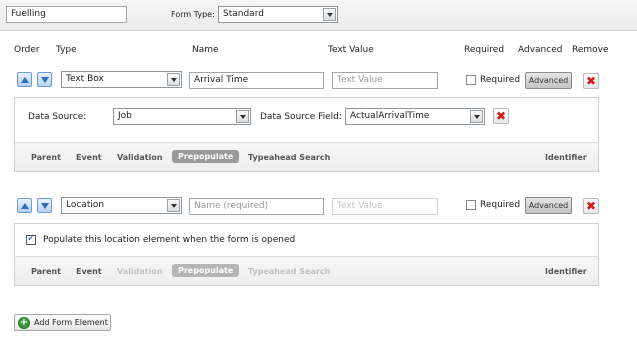 This screenshot has height=346, width=637. I want to click on element1-remove-button: ✖, so click(591, 81).